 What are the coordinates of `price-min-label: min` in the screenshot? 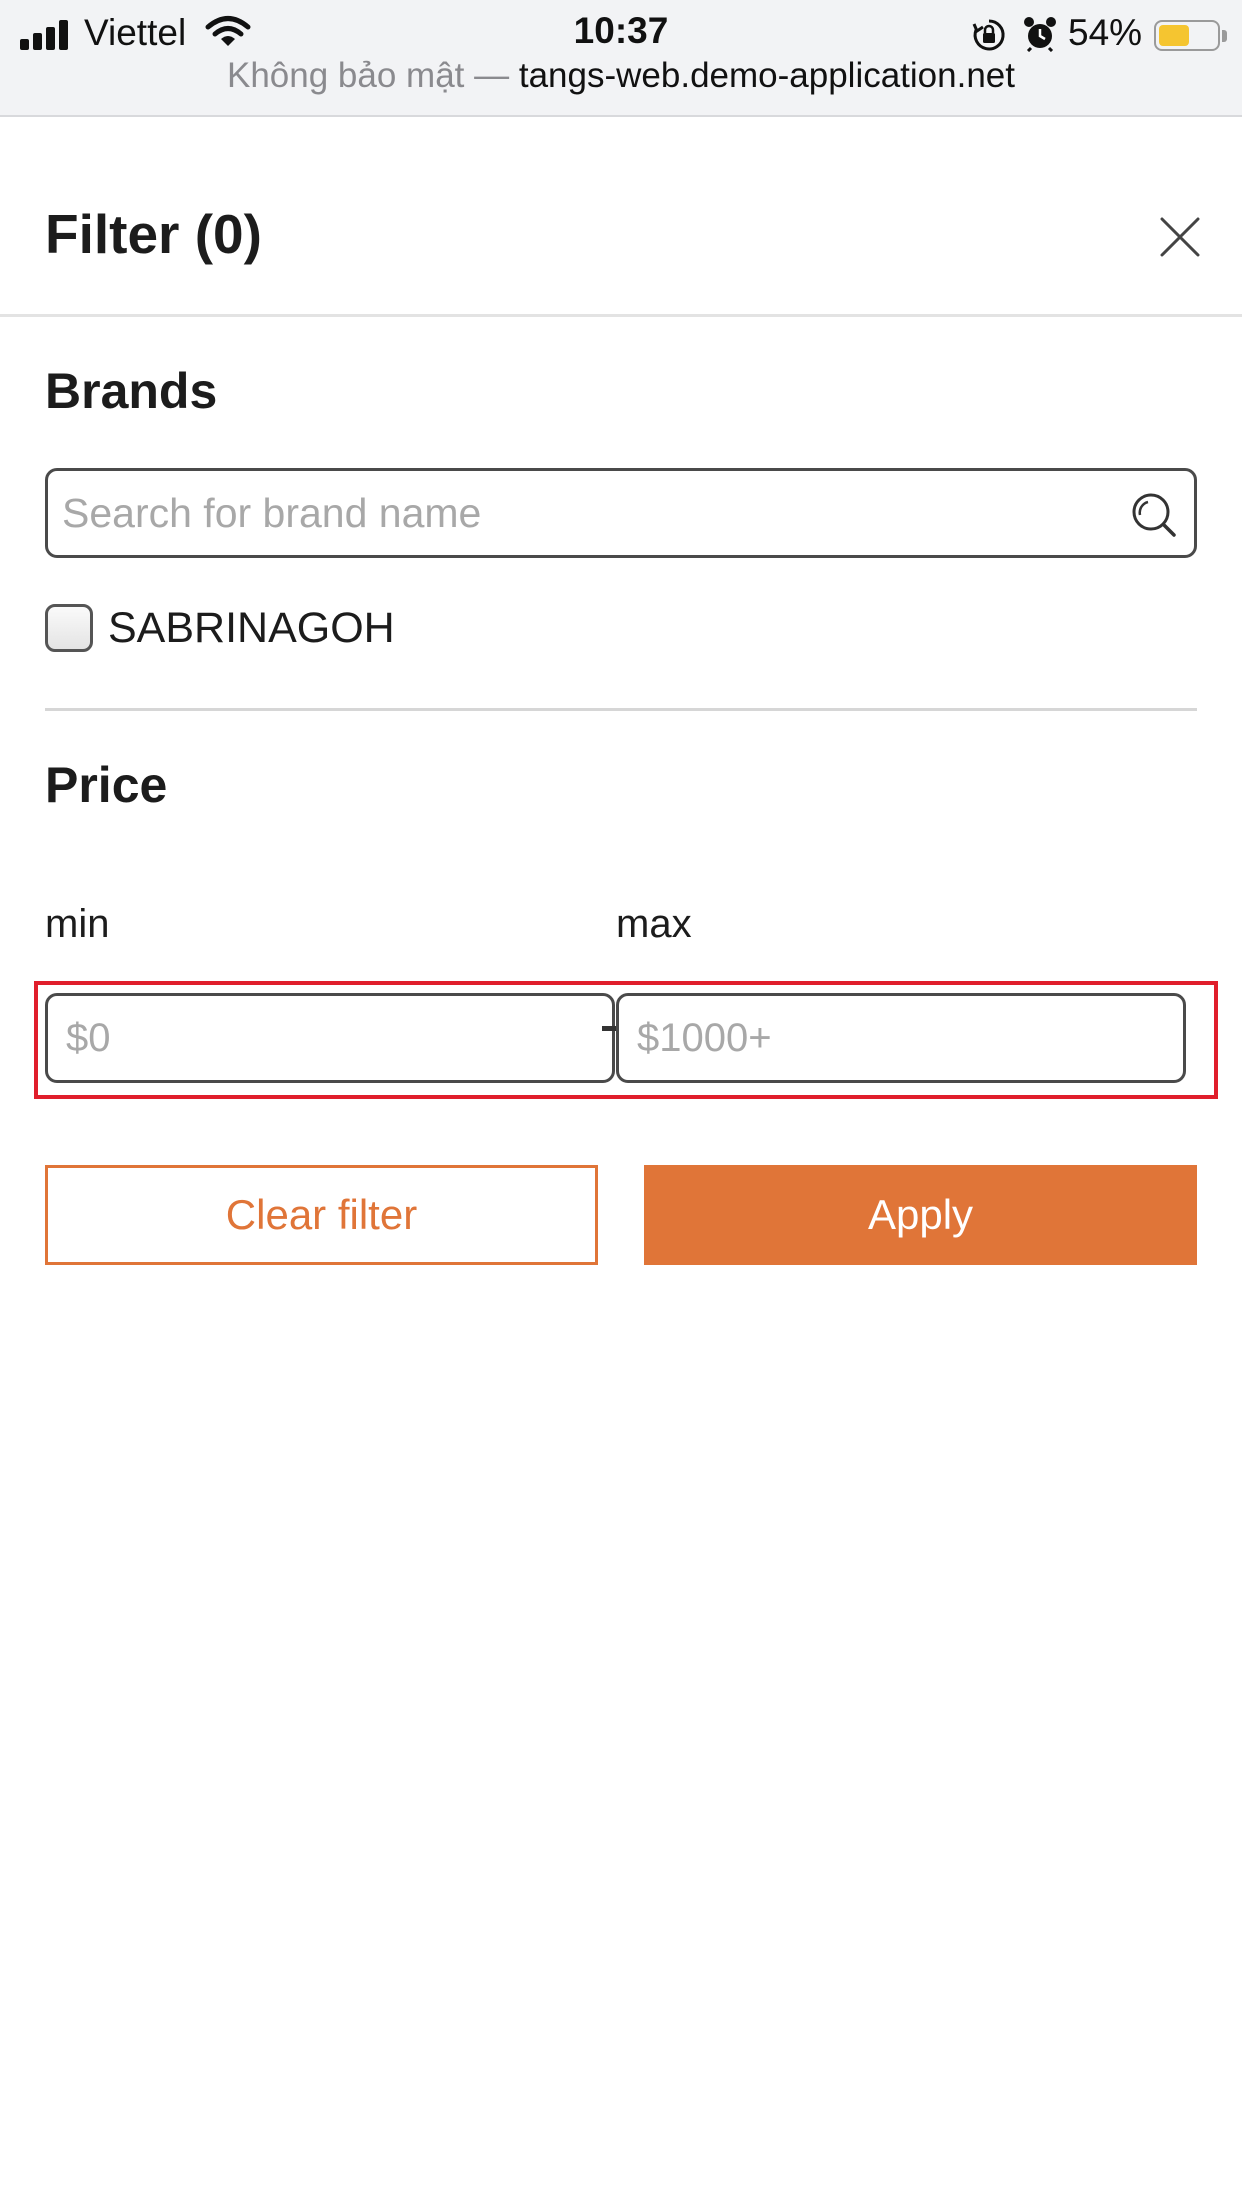 It's located at (77, 924).